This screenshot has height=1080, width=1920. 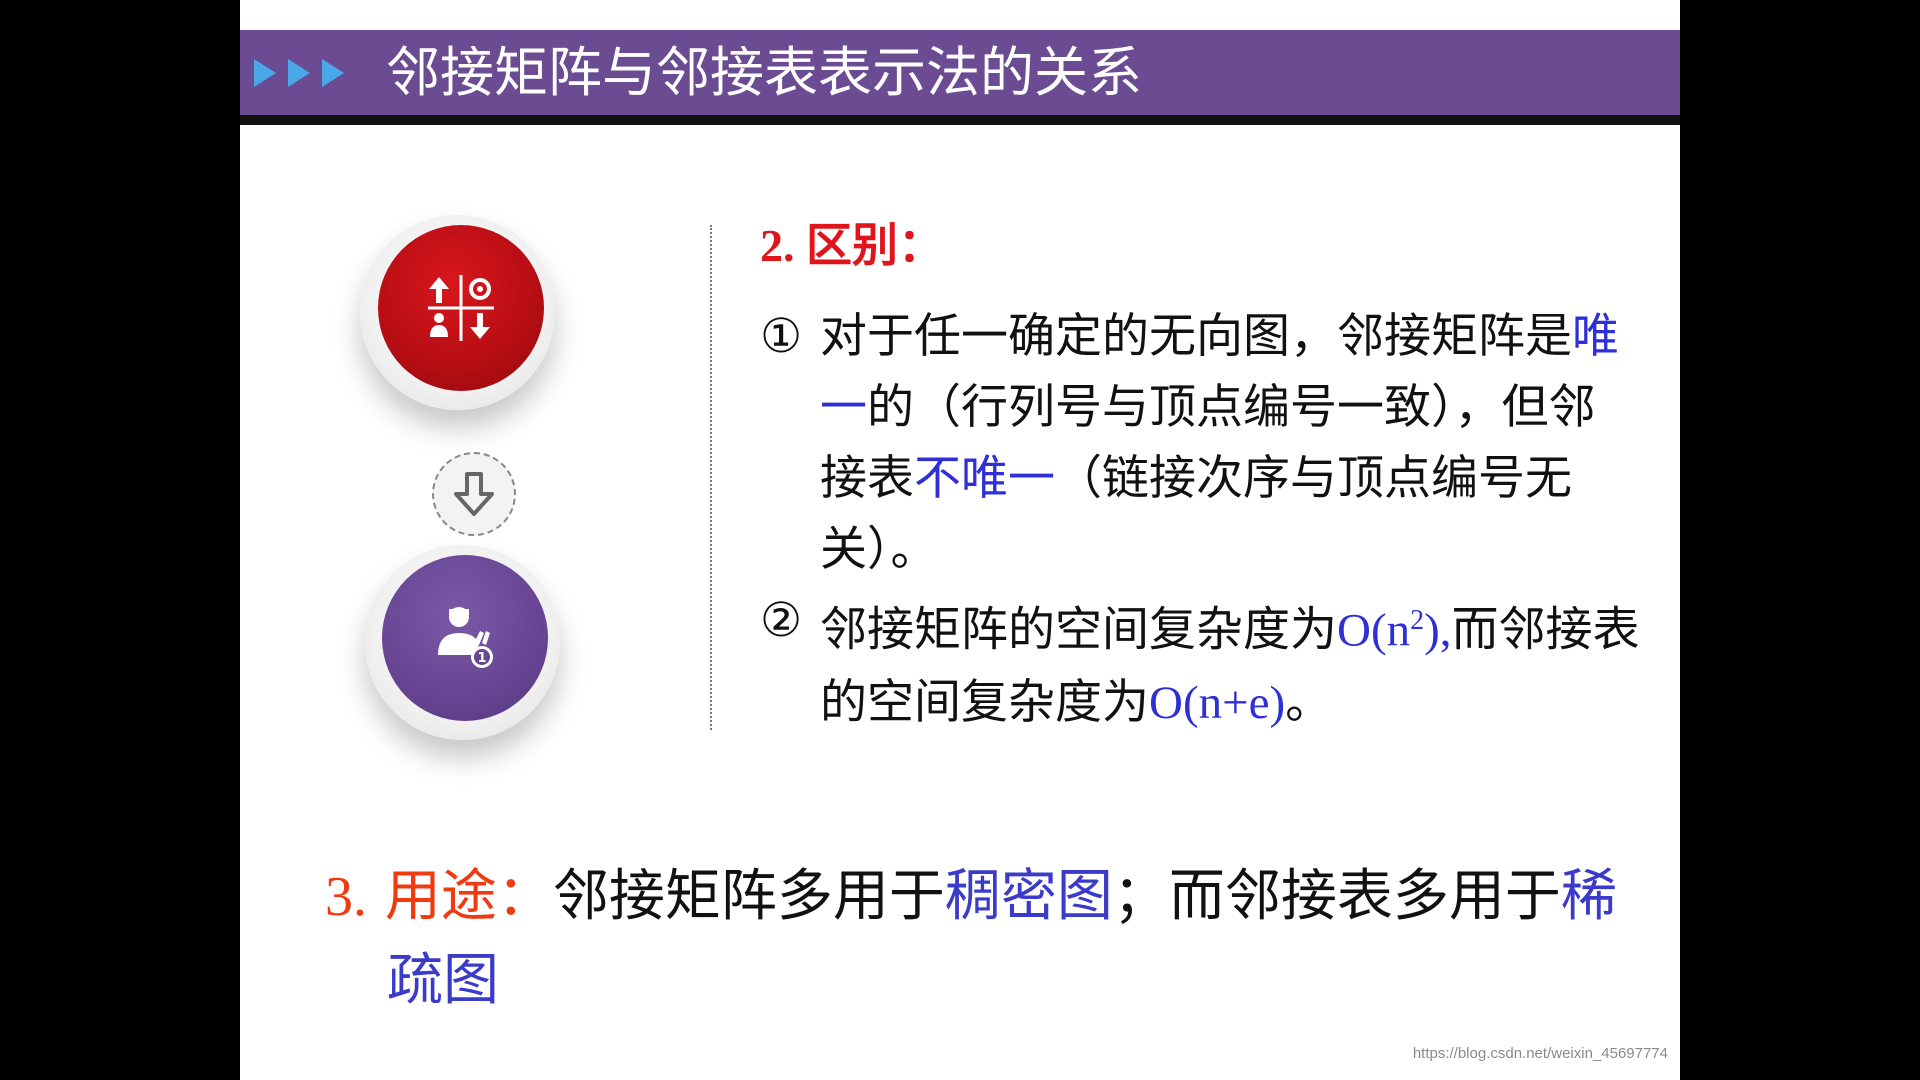 I want to click on item1-number: ①, so click(x=781, y=336).